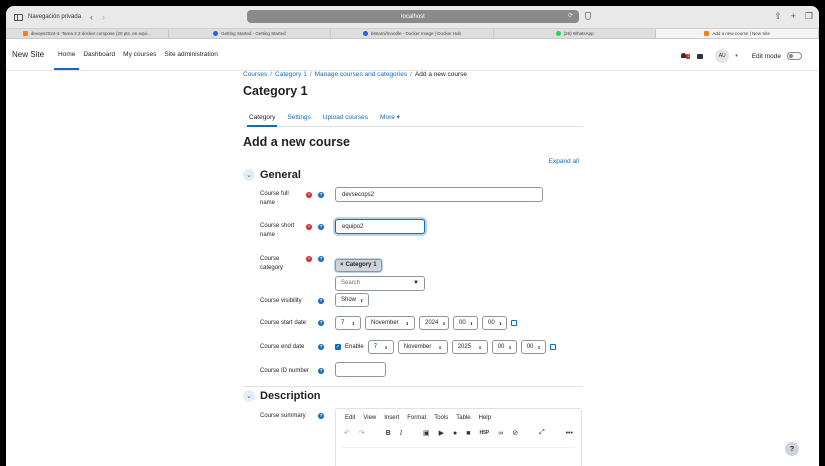 The height and width of the screenshot is (466, 825). I want to click on end-month-select: November ⬍, so click(422, 347).